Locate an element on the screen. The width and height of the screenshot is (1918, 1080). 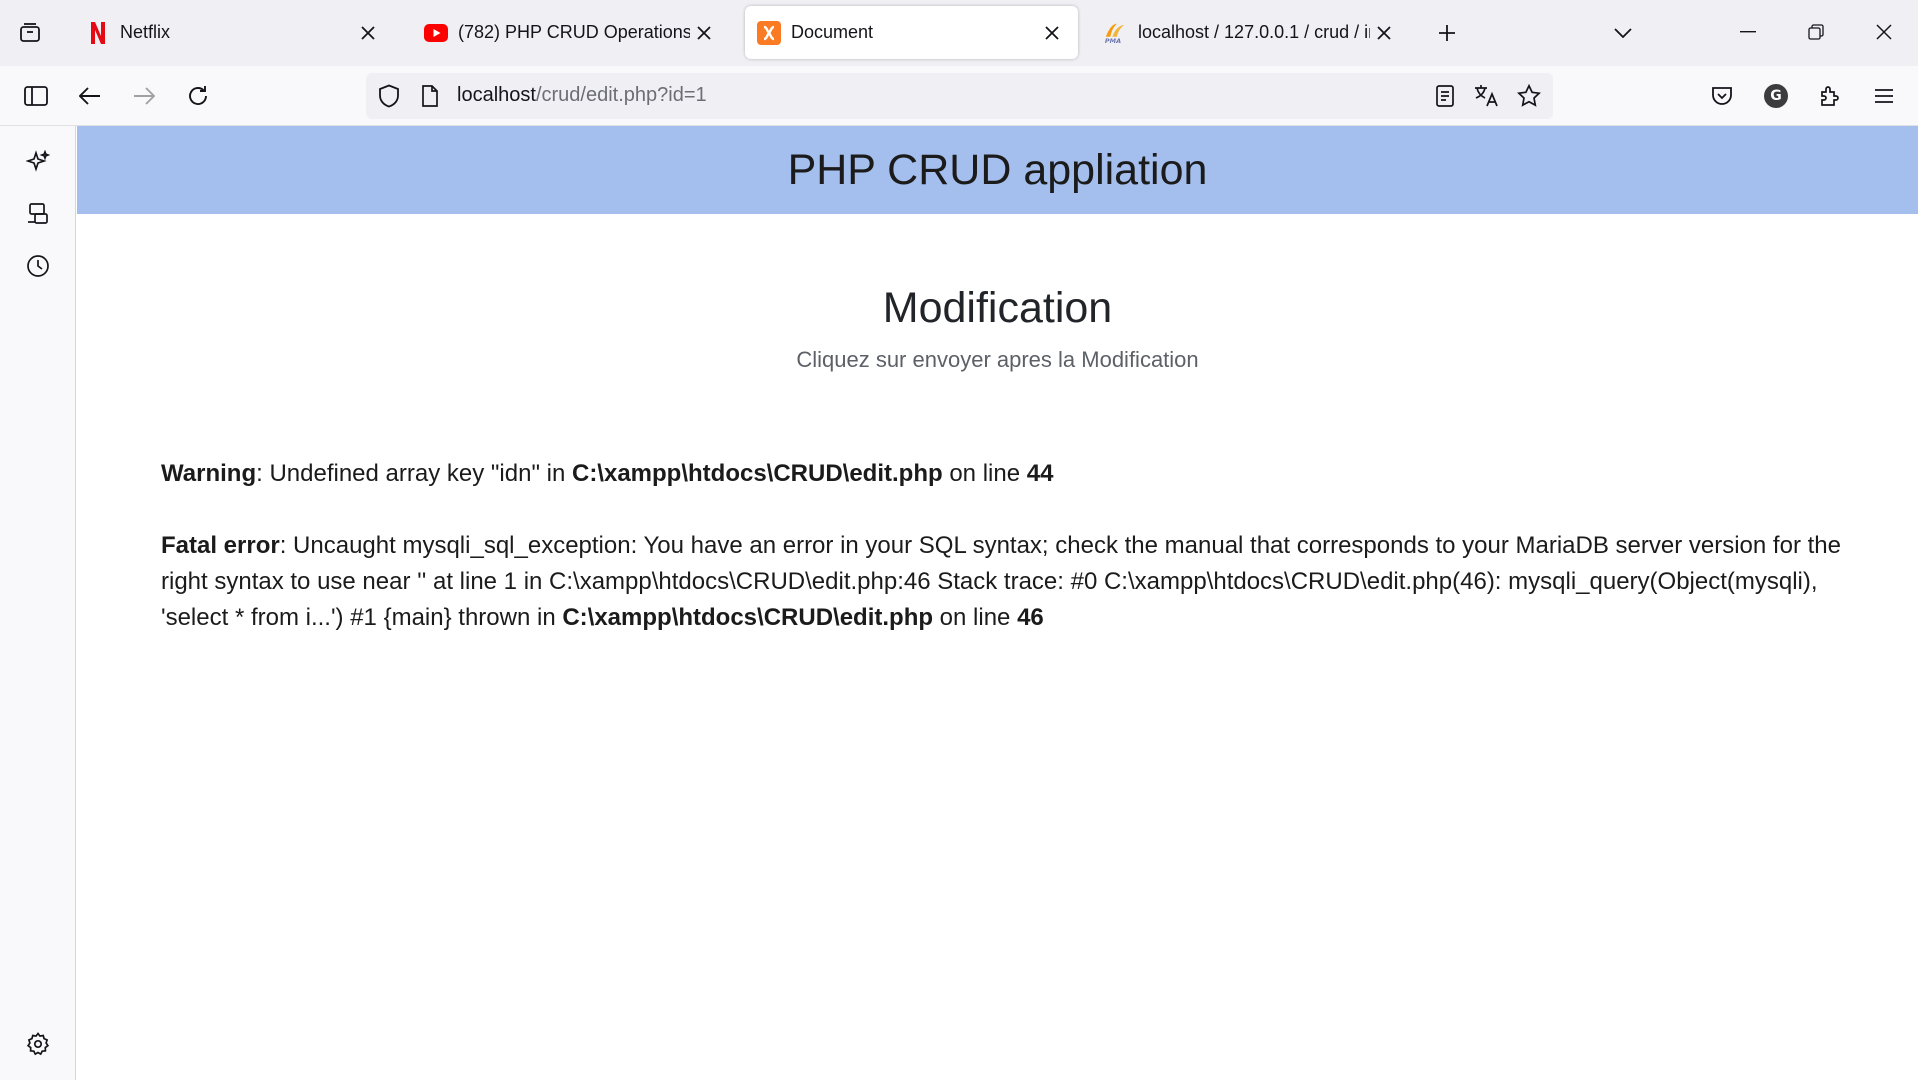
tab-title: Document is located at coordinates (832, 32).